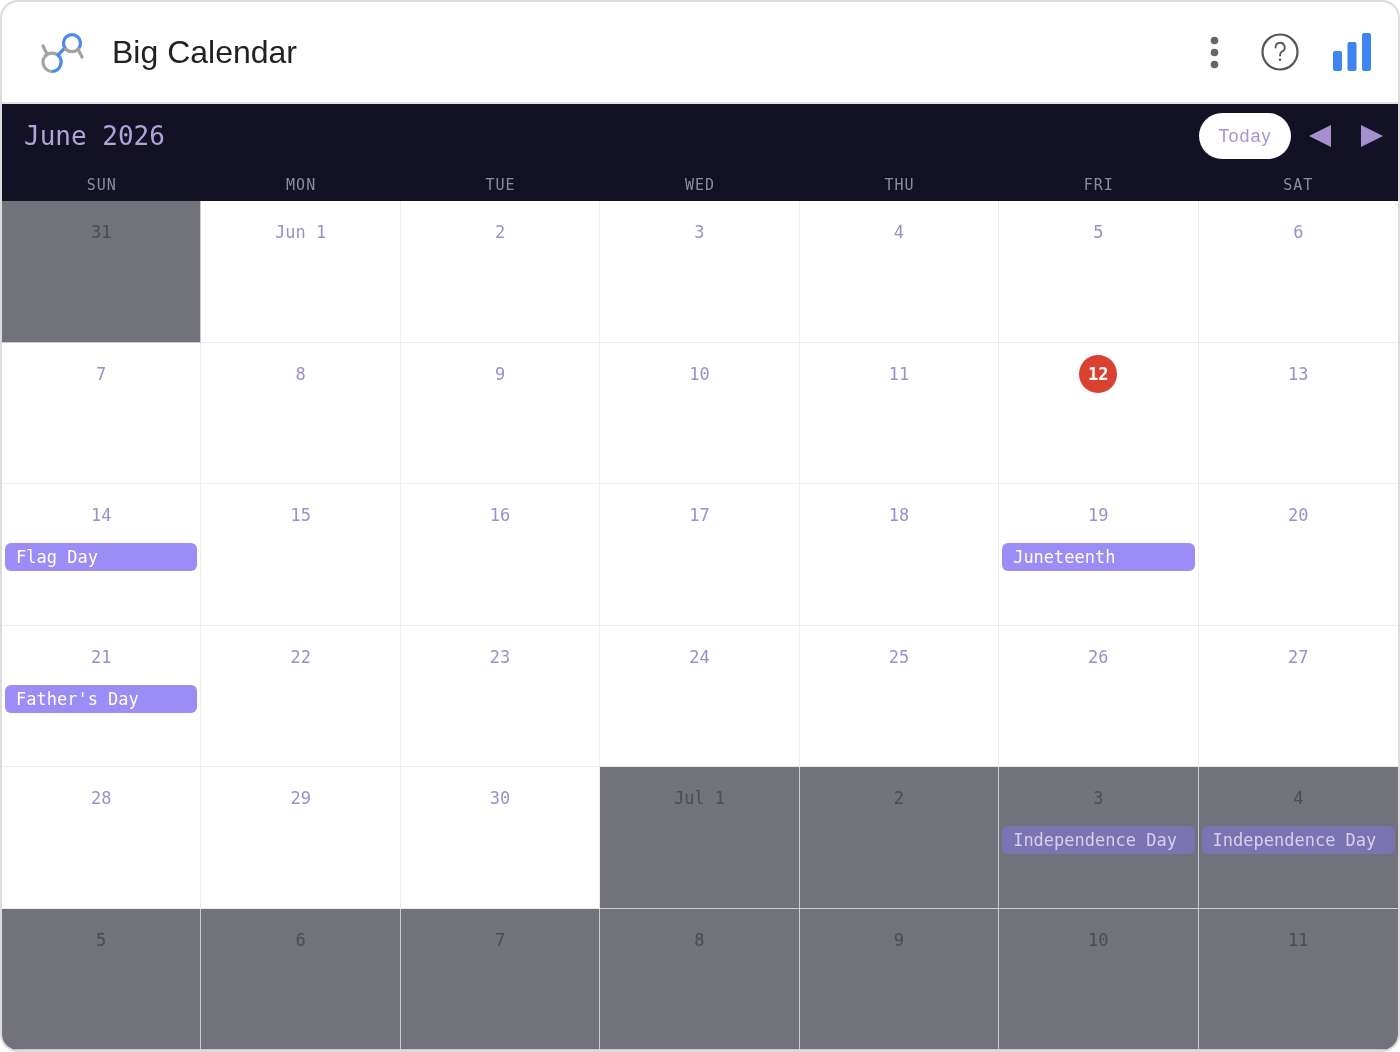  Describe the element at coordinates (300, 656) in the screenshot. I see `day-number: 22` at that location.